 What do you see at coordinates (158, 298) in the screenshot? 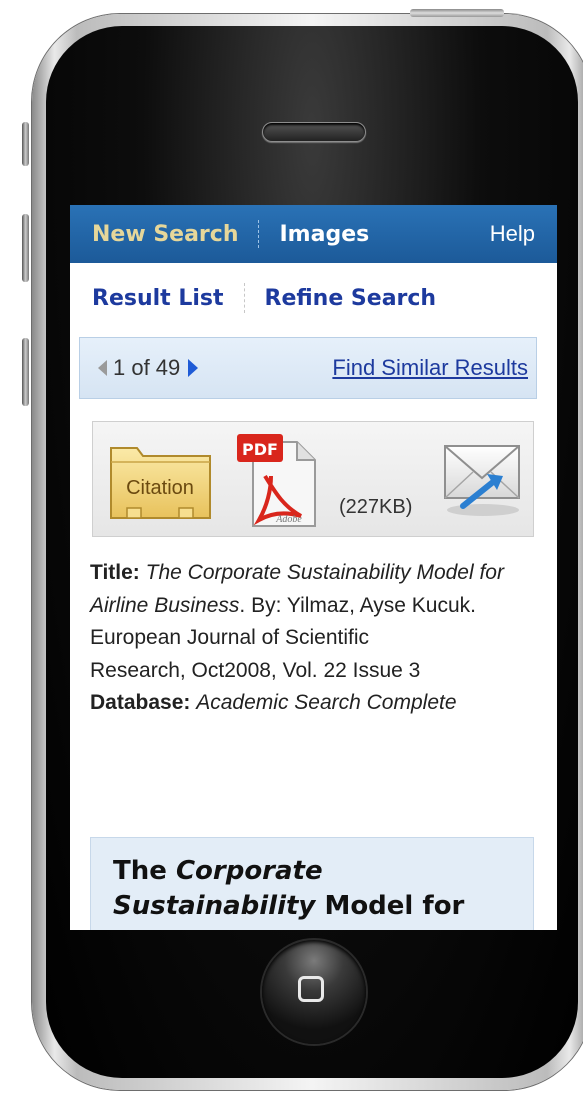
I see `result-list-link: Result List` at bounding box center [158, 298].